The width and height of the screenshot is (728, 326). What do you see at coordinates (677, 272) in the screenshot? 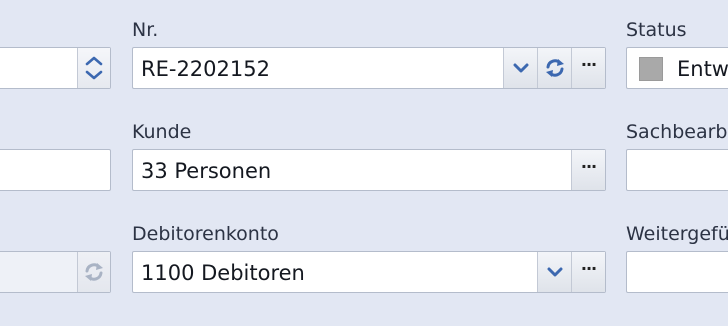
I see `weitergefuehrt-field` at bounding box center [677, 272].